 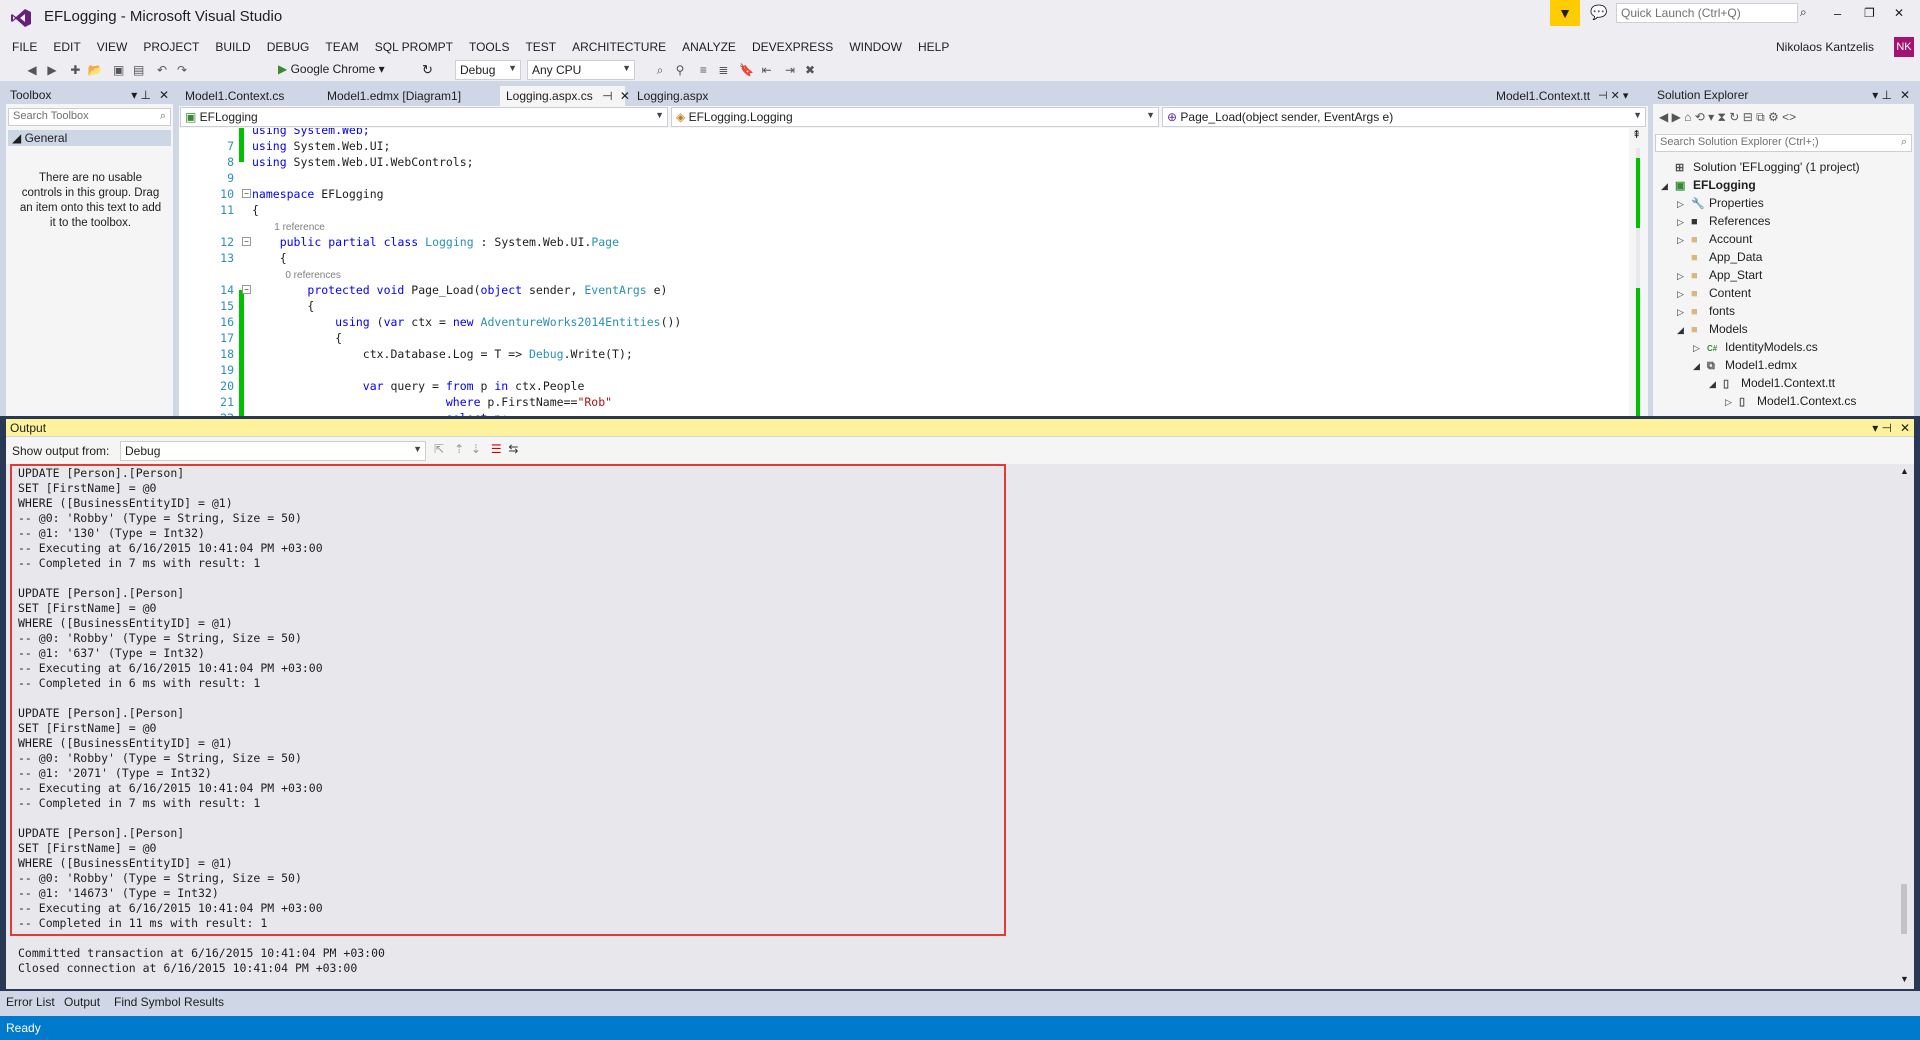 What do you see at coordinates (235, 96) in the screenshot?
I see `tab-model1-context-cs: Model1.Context.cs` at bounding box center [235, 96].